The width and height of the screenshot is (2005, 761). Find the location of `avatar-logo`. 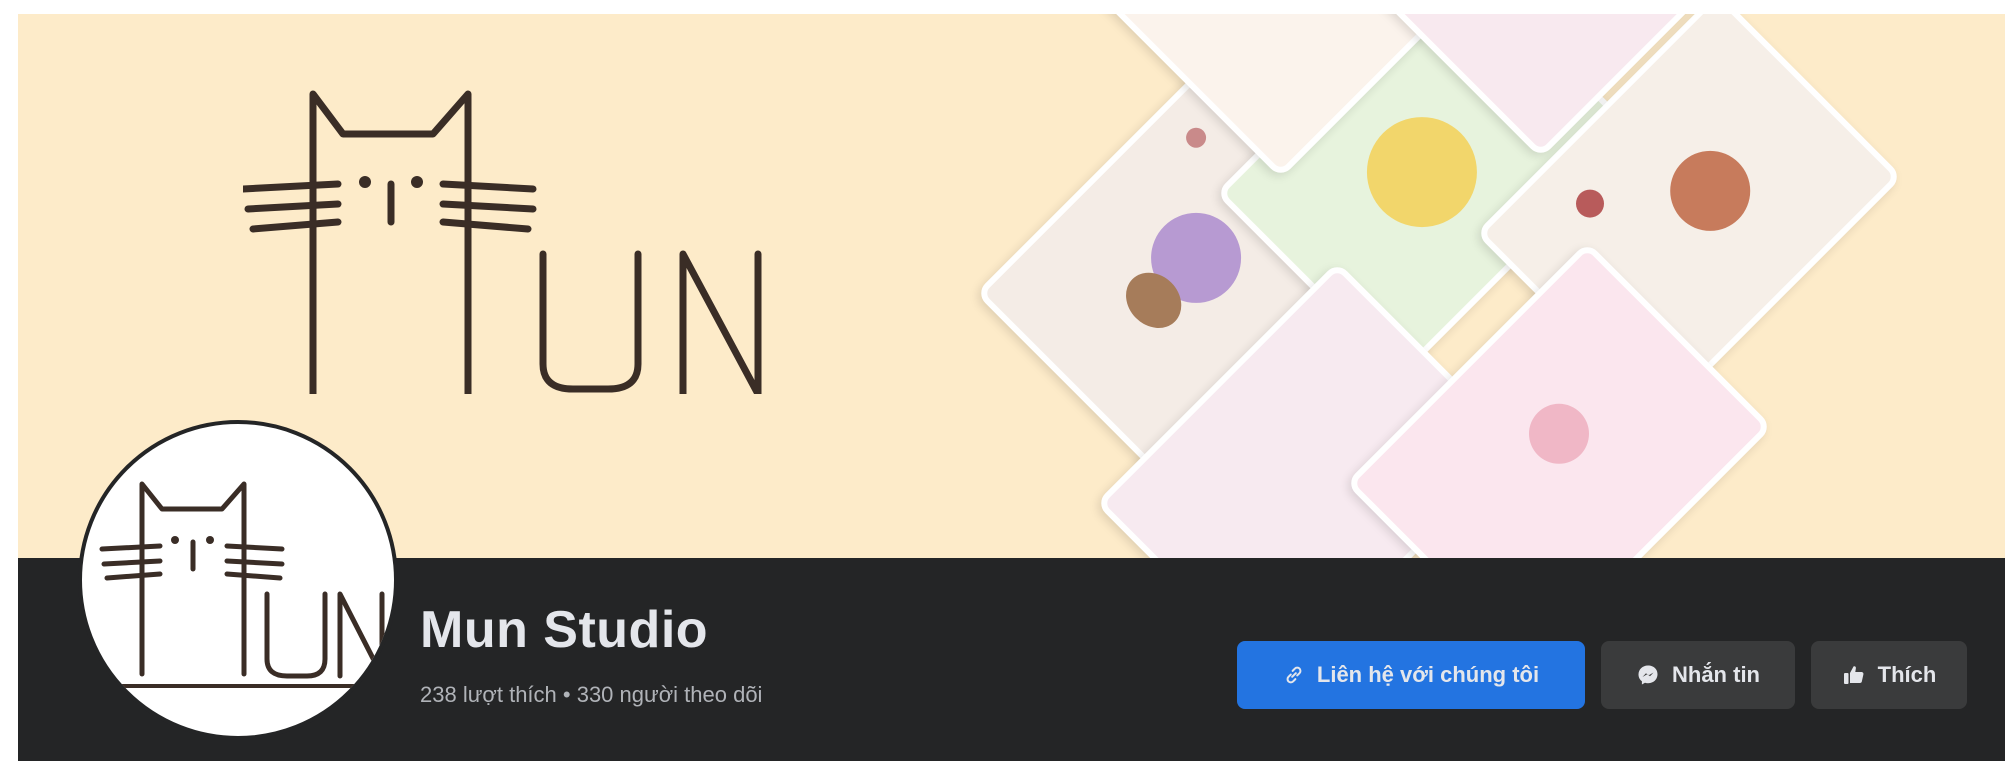

avatar-logo is located at coordinates (242, 584).